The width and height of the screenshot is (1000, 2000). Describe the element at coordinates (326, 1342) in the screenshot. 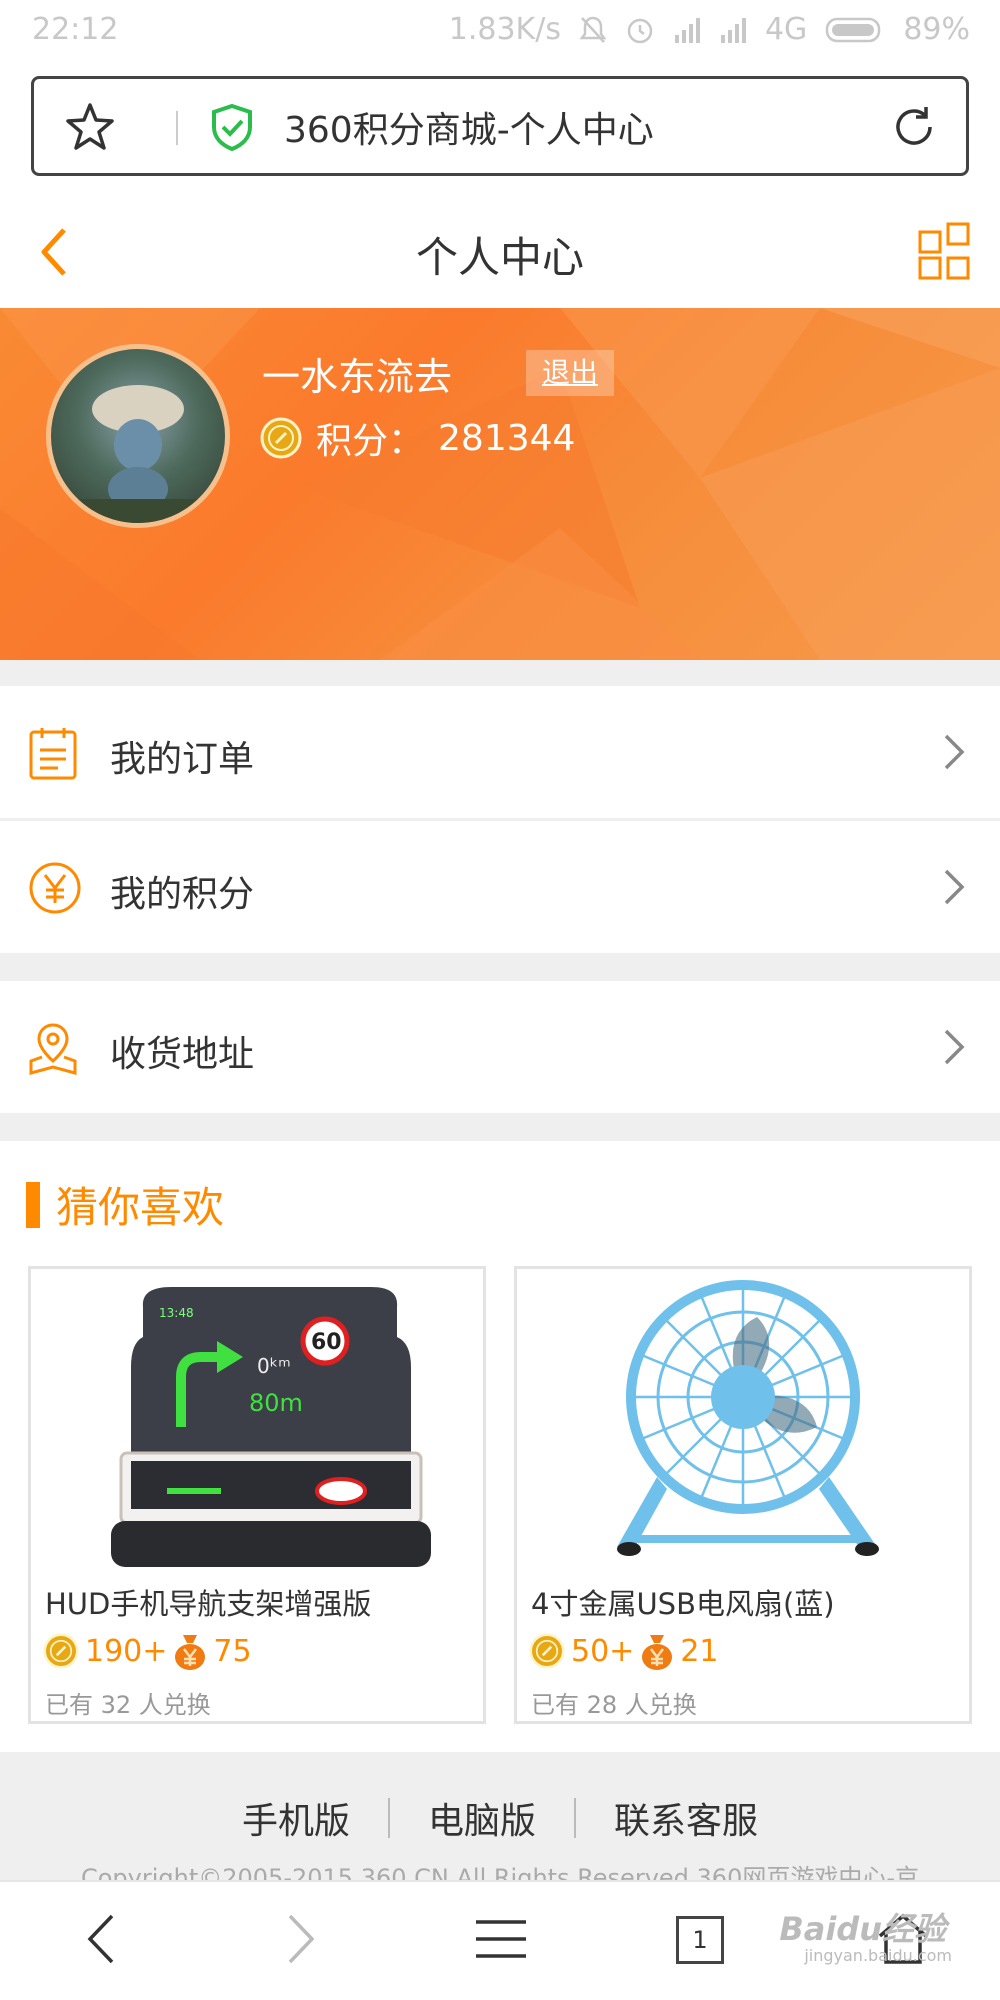

I see `svg-text: 60` at that location.